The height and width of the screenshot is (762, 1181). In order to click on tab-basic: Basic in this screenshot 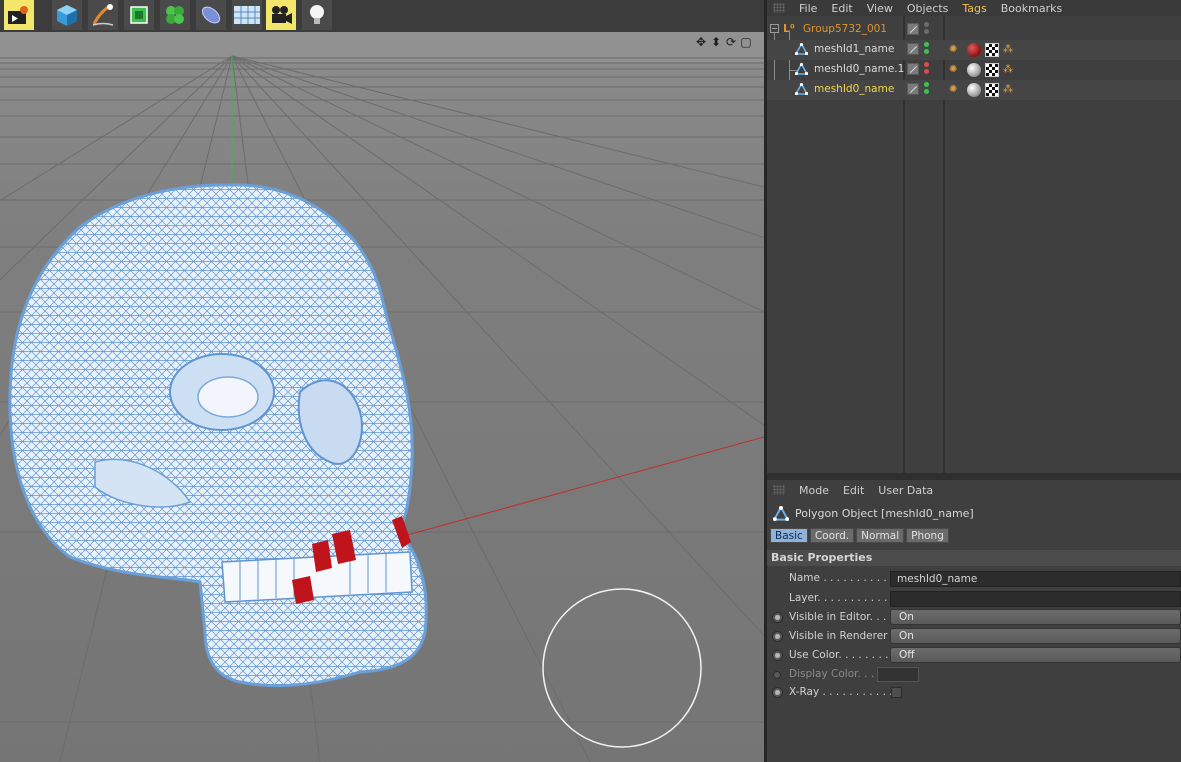, I will do `click(789, 535)`.